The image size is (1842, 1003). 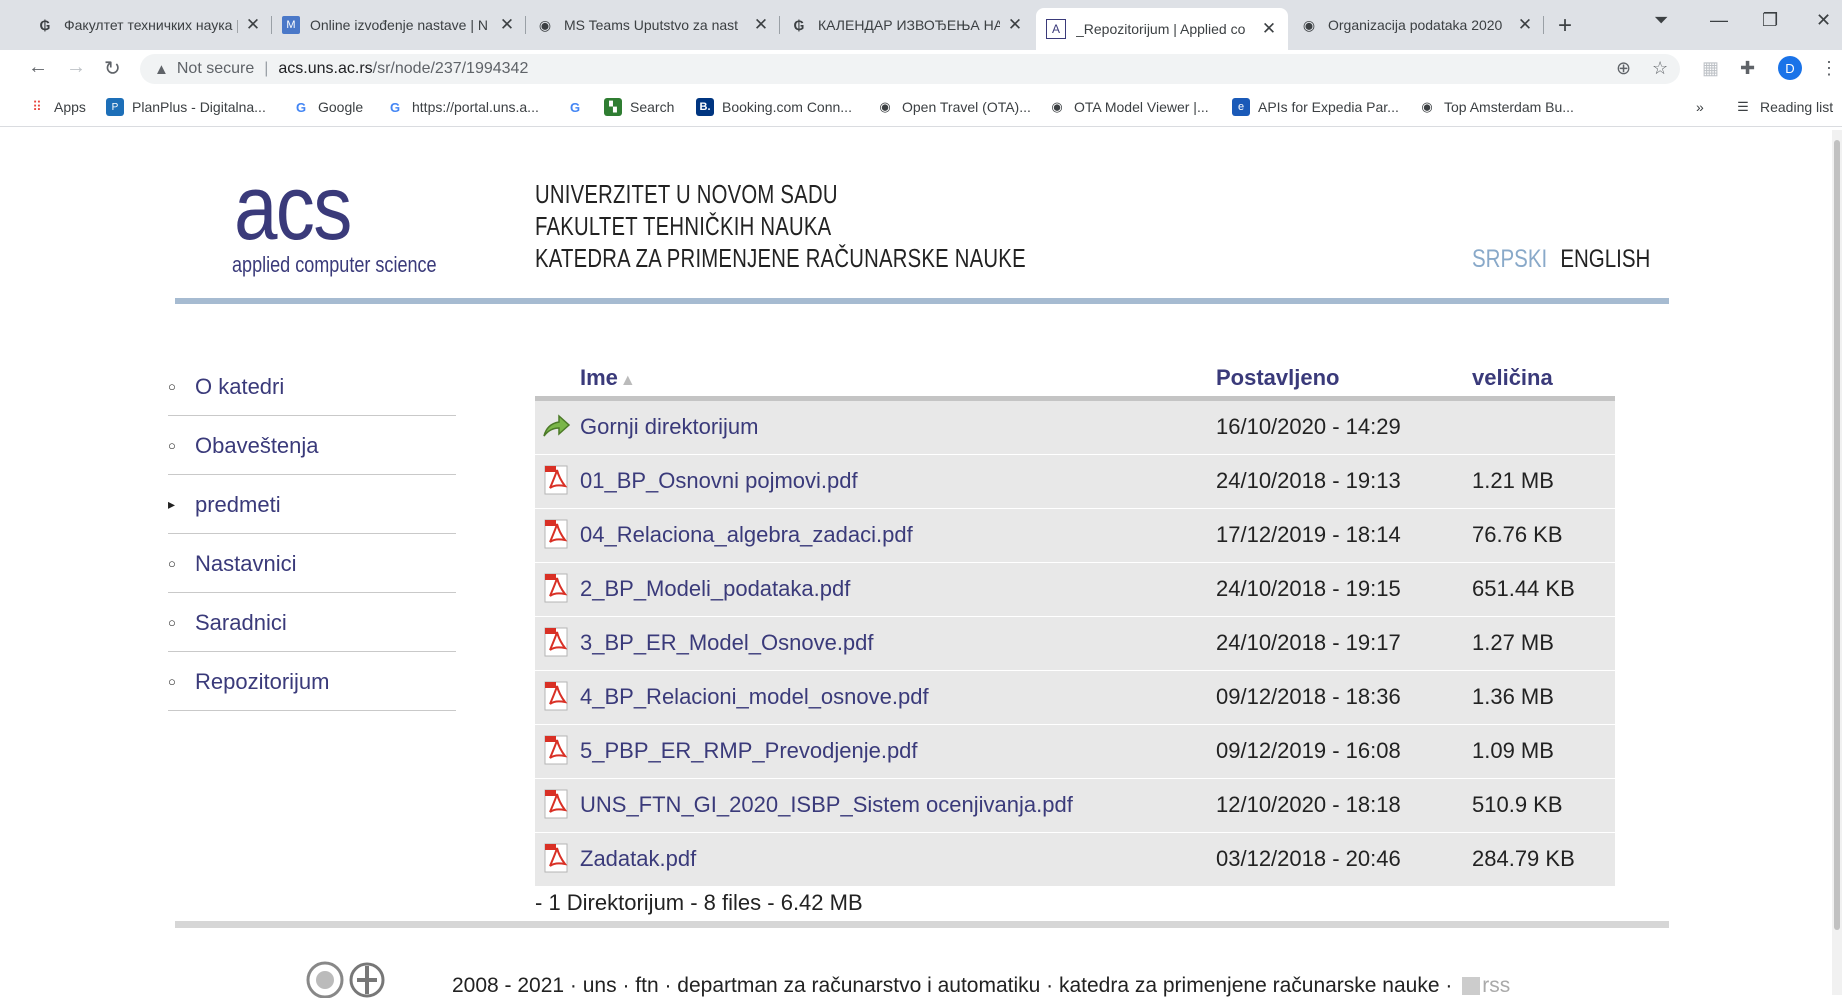 I want to click on file-name-link: Gornji direktorijum, so click(x=669, y=427).